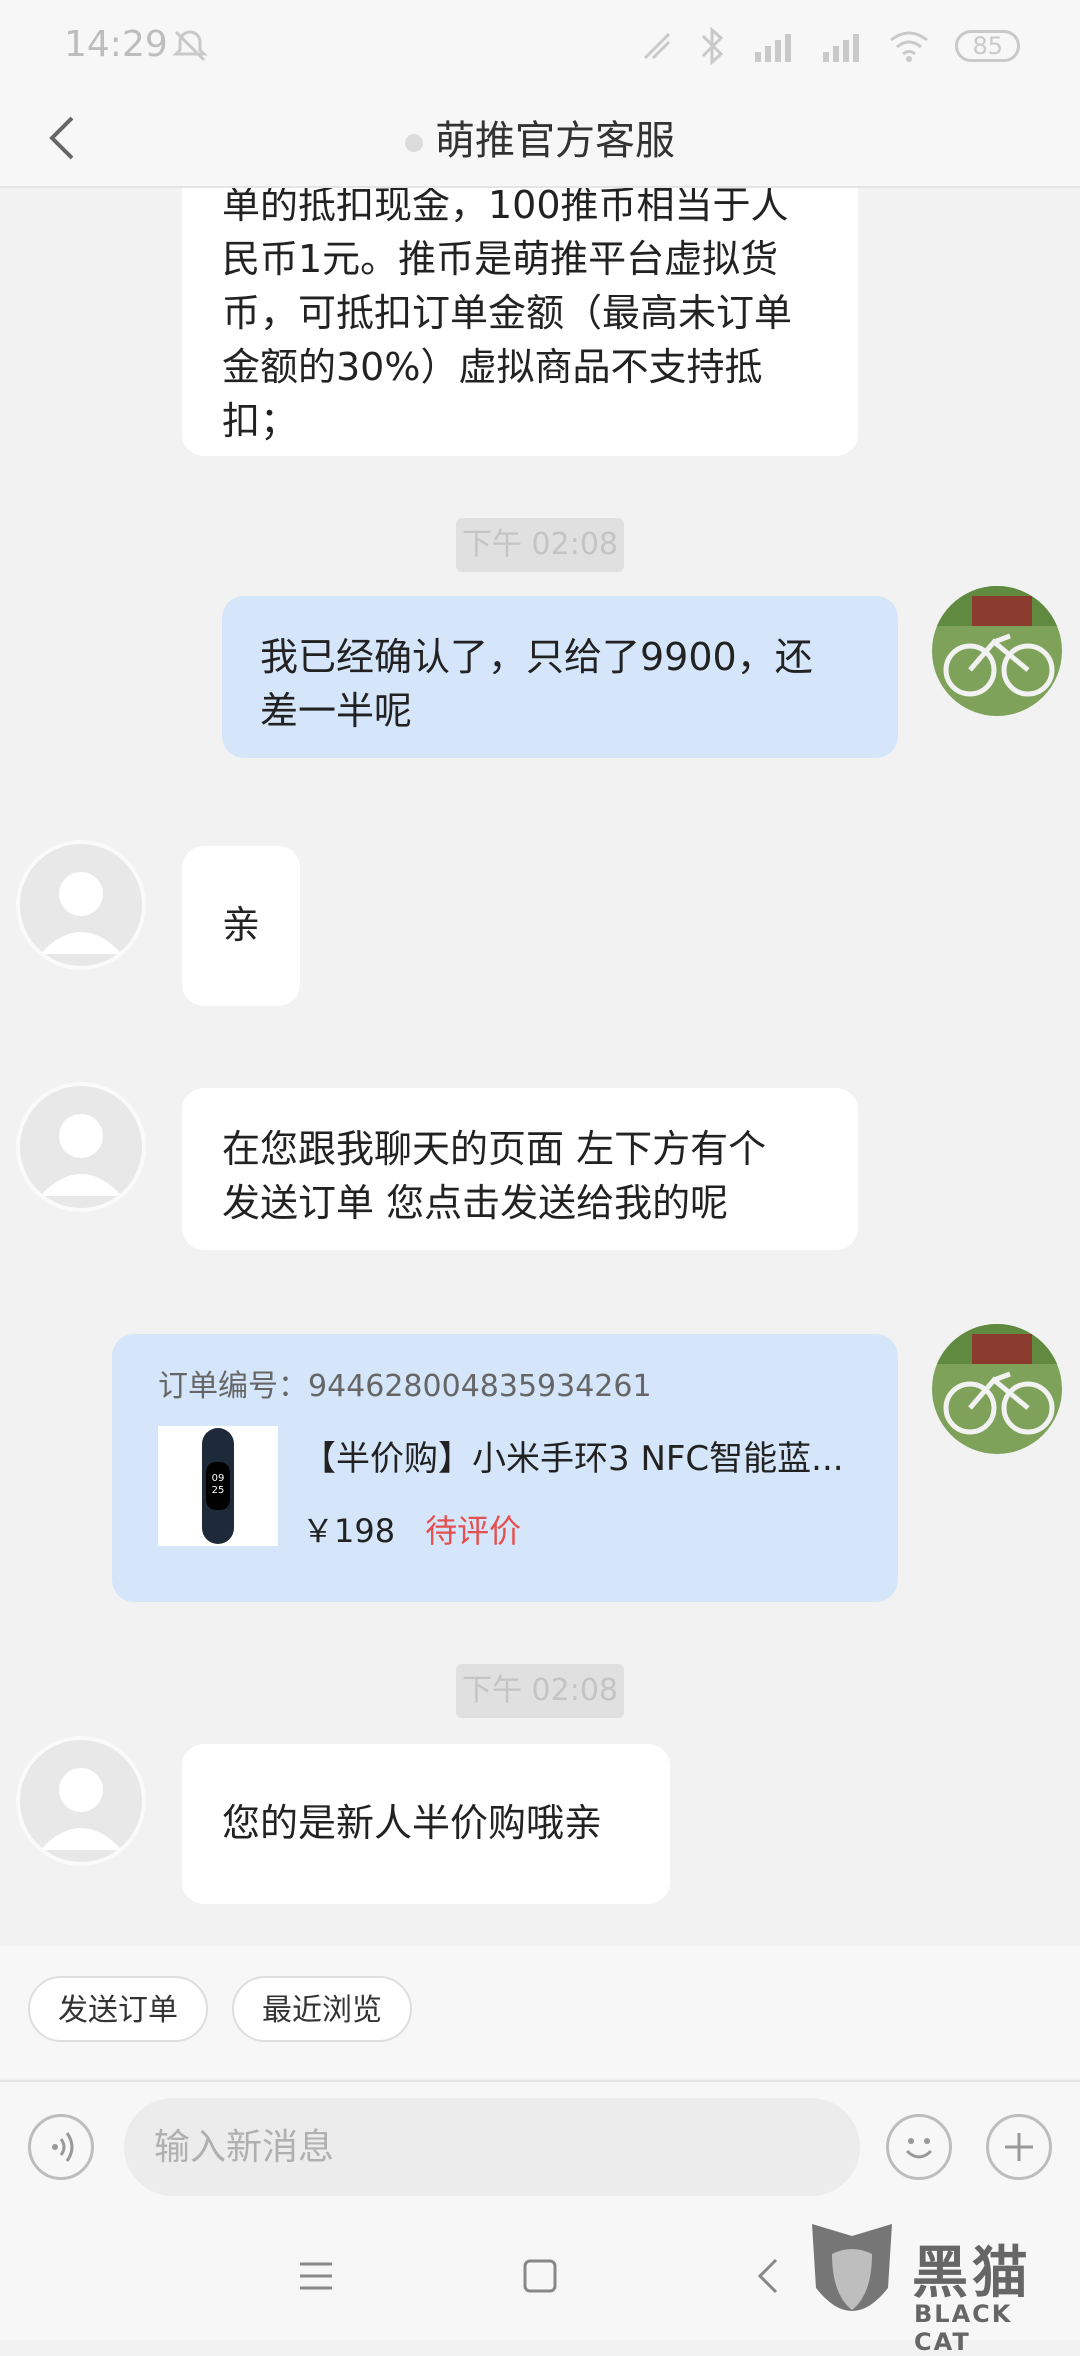 Image resolution: width=1080 pixels, height=2356 pixels. What do you see at coordinates (475, 1203) in the screenshot?
I see `message-line: 发送订单 您点击发送给我的呢` at bounding box center [475, 1203].